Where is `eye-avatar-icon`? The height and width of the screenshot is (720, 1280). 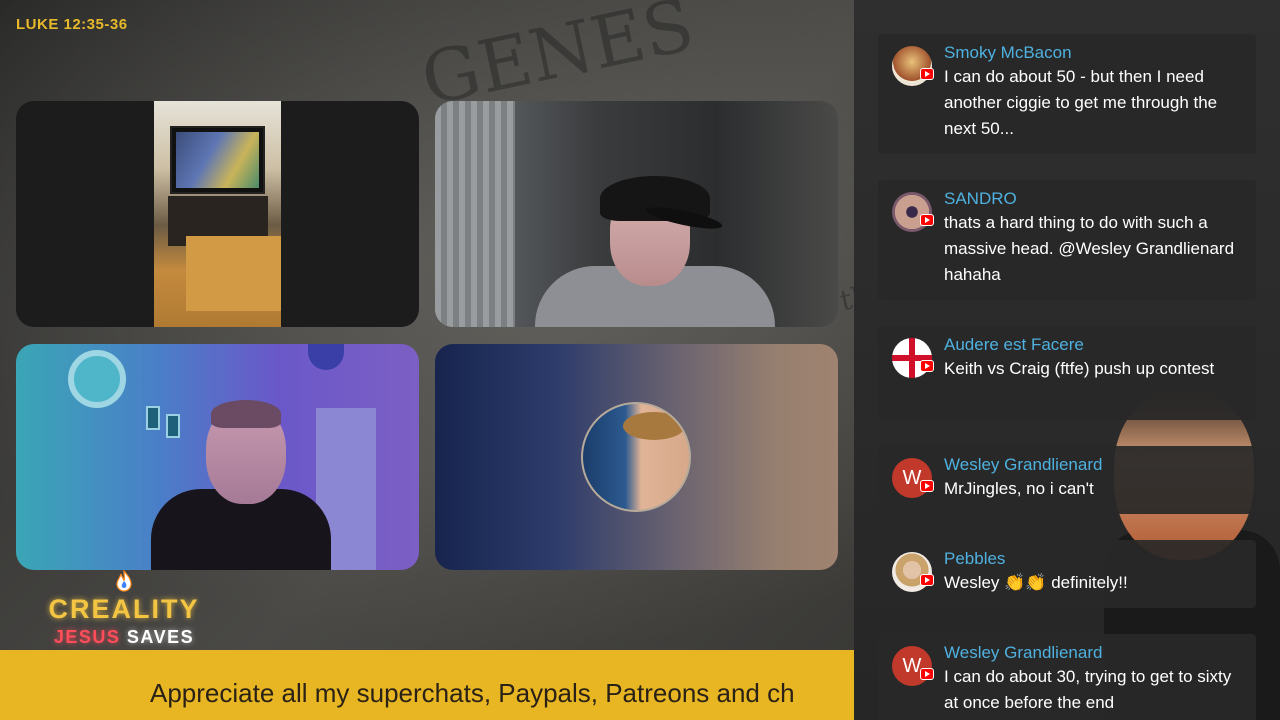
eye-avatar-icon is located at coordinates (912, 212).